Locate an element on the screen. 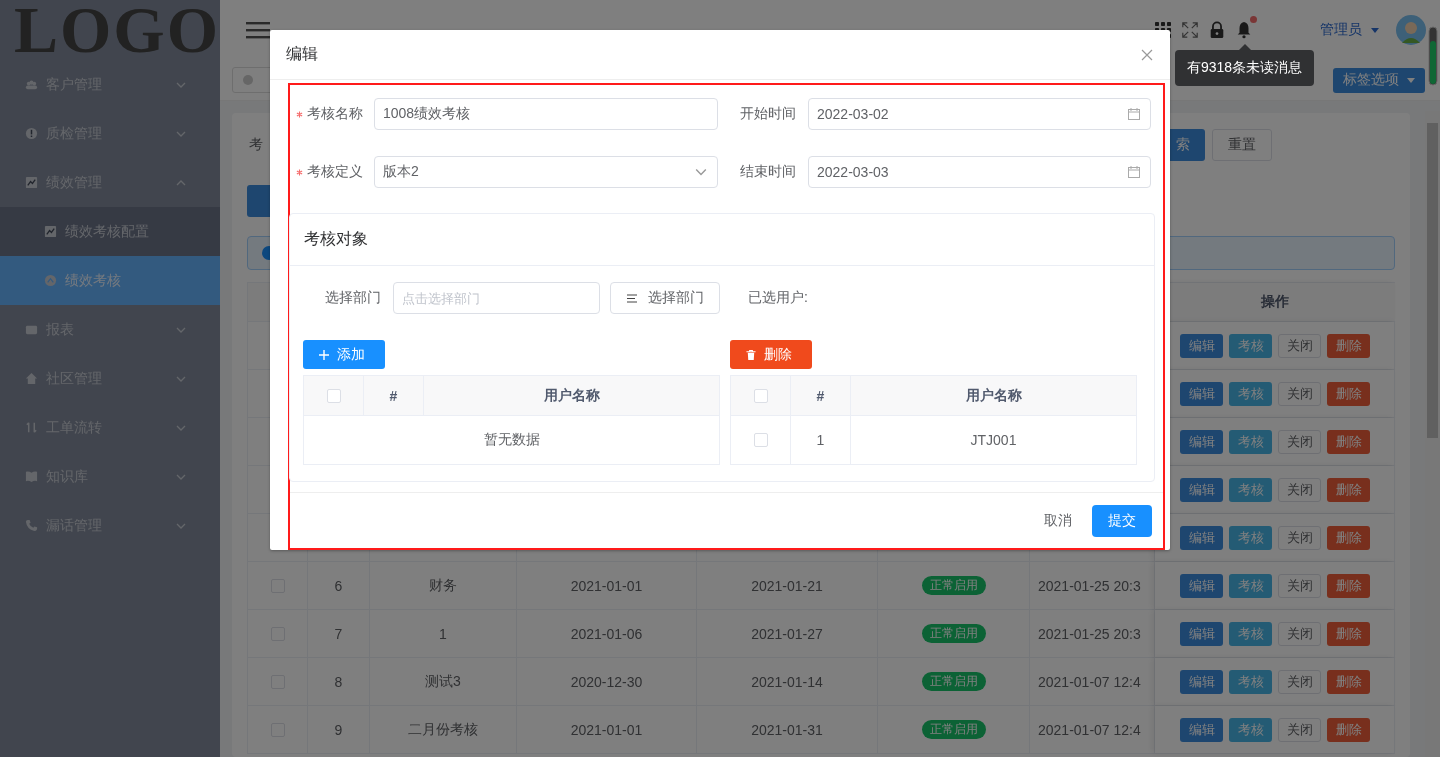 This screenshot has width=1440, height=757. input-field: 1008绩效考核 is located at coordinates (546, 114).